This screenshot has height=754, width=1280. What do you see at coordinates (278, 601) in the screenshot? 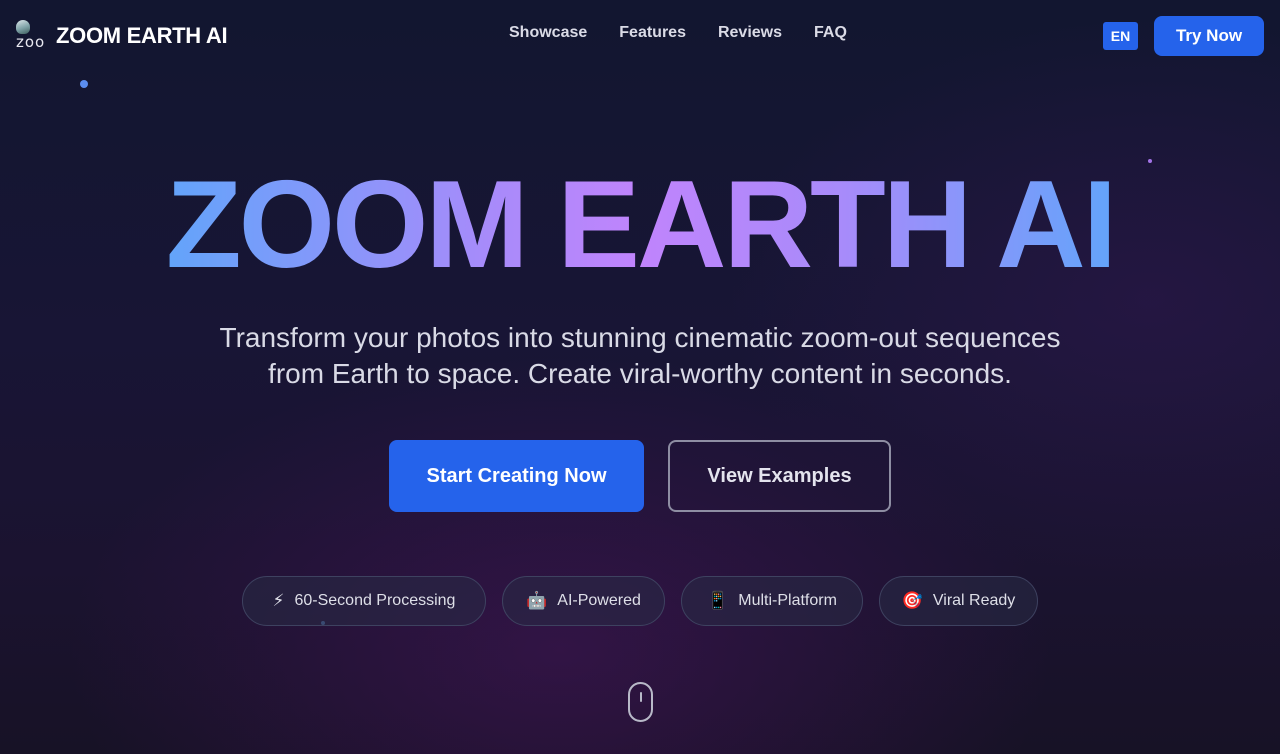
I see `lightning-icon: ⚡` at bounding box center [278, 601].